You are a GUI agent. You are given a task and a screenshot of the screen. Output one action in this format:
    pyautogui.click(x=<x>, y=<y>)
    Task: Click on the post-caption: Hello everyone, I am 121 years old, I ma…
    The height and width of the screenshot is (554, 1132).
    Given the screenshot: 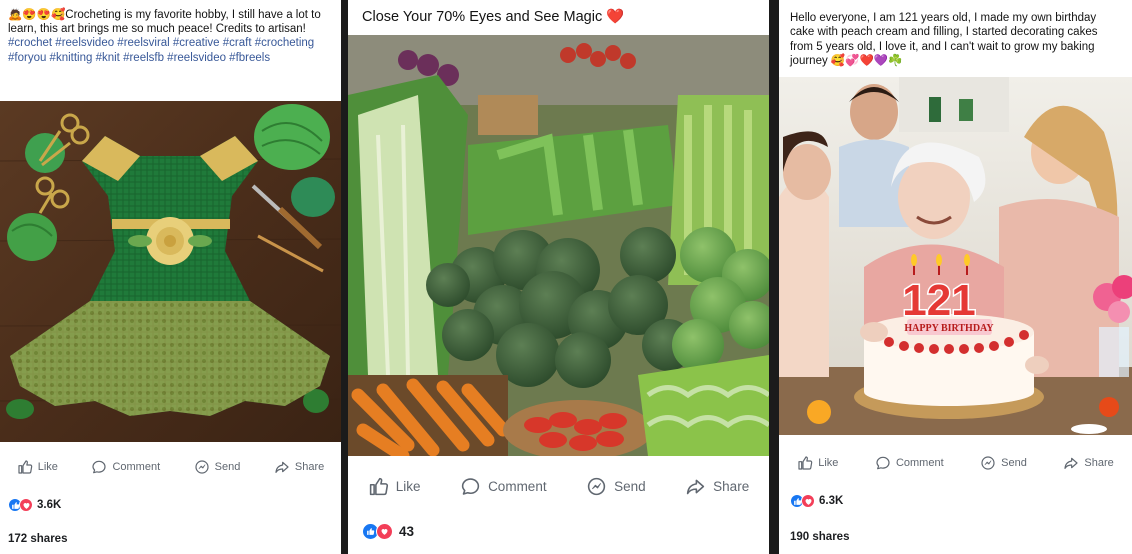 What is the action you would take?
    pyautogui.click(x=955, y=34)
    